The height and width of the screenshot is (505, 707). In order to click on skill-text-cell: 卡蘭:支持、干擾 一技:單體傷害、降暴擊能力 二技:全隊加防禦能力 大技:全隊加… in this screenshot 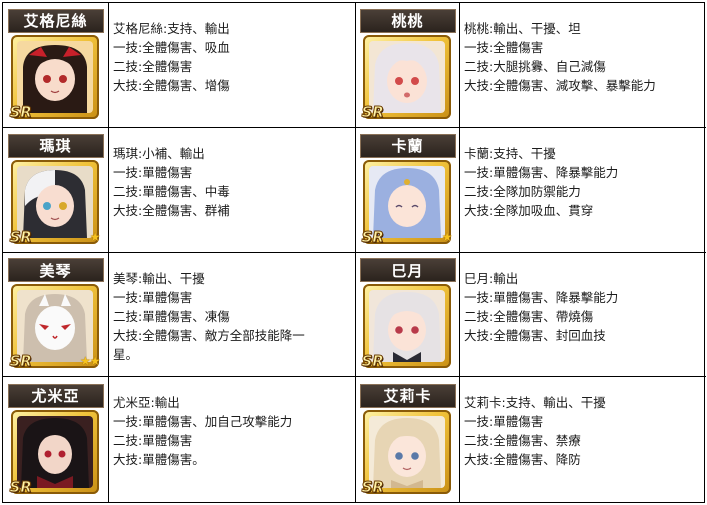, I will do `click(583, 190)`.